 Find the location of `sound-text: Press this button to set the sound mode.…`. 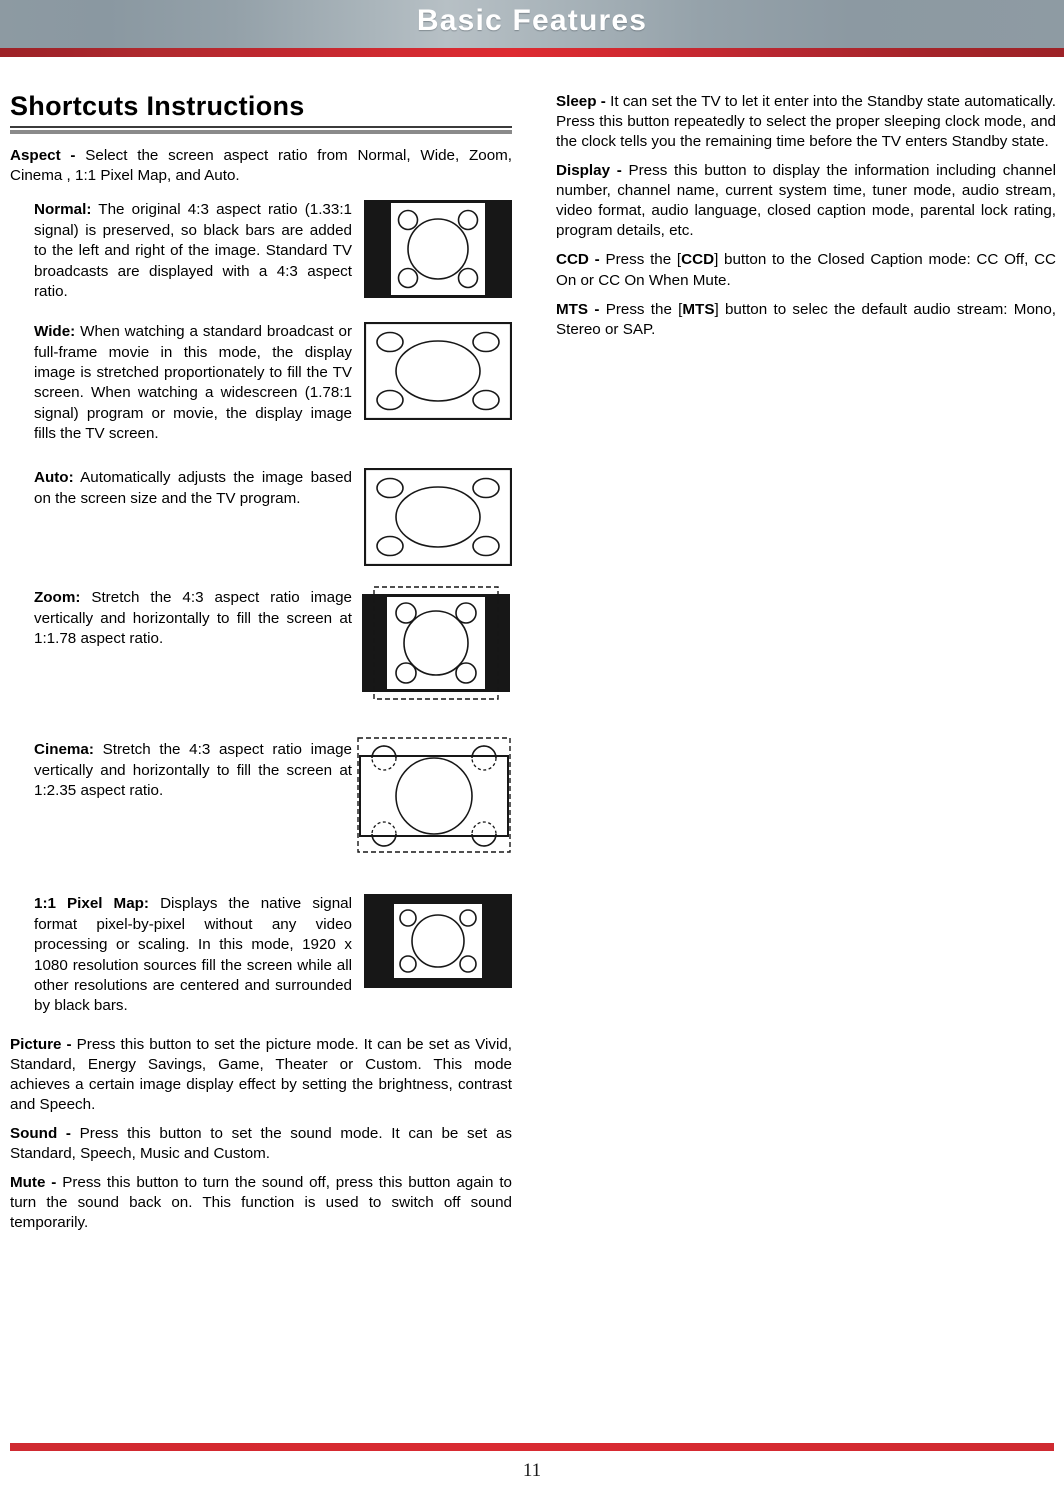

sound-text: Press this button to set the sound mode.… is located at coordinates (261, 1143).